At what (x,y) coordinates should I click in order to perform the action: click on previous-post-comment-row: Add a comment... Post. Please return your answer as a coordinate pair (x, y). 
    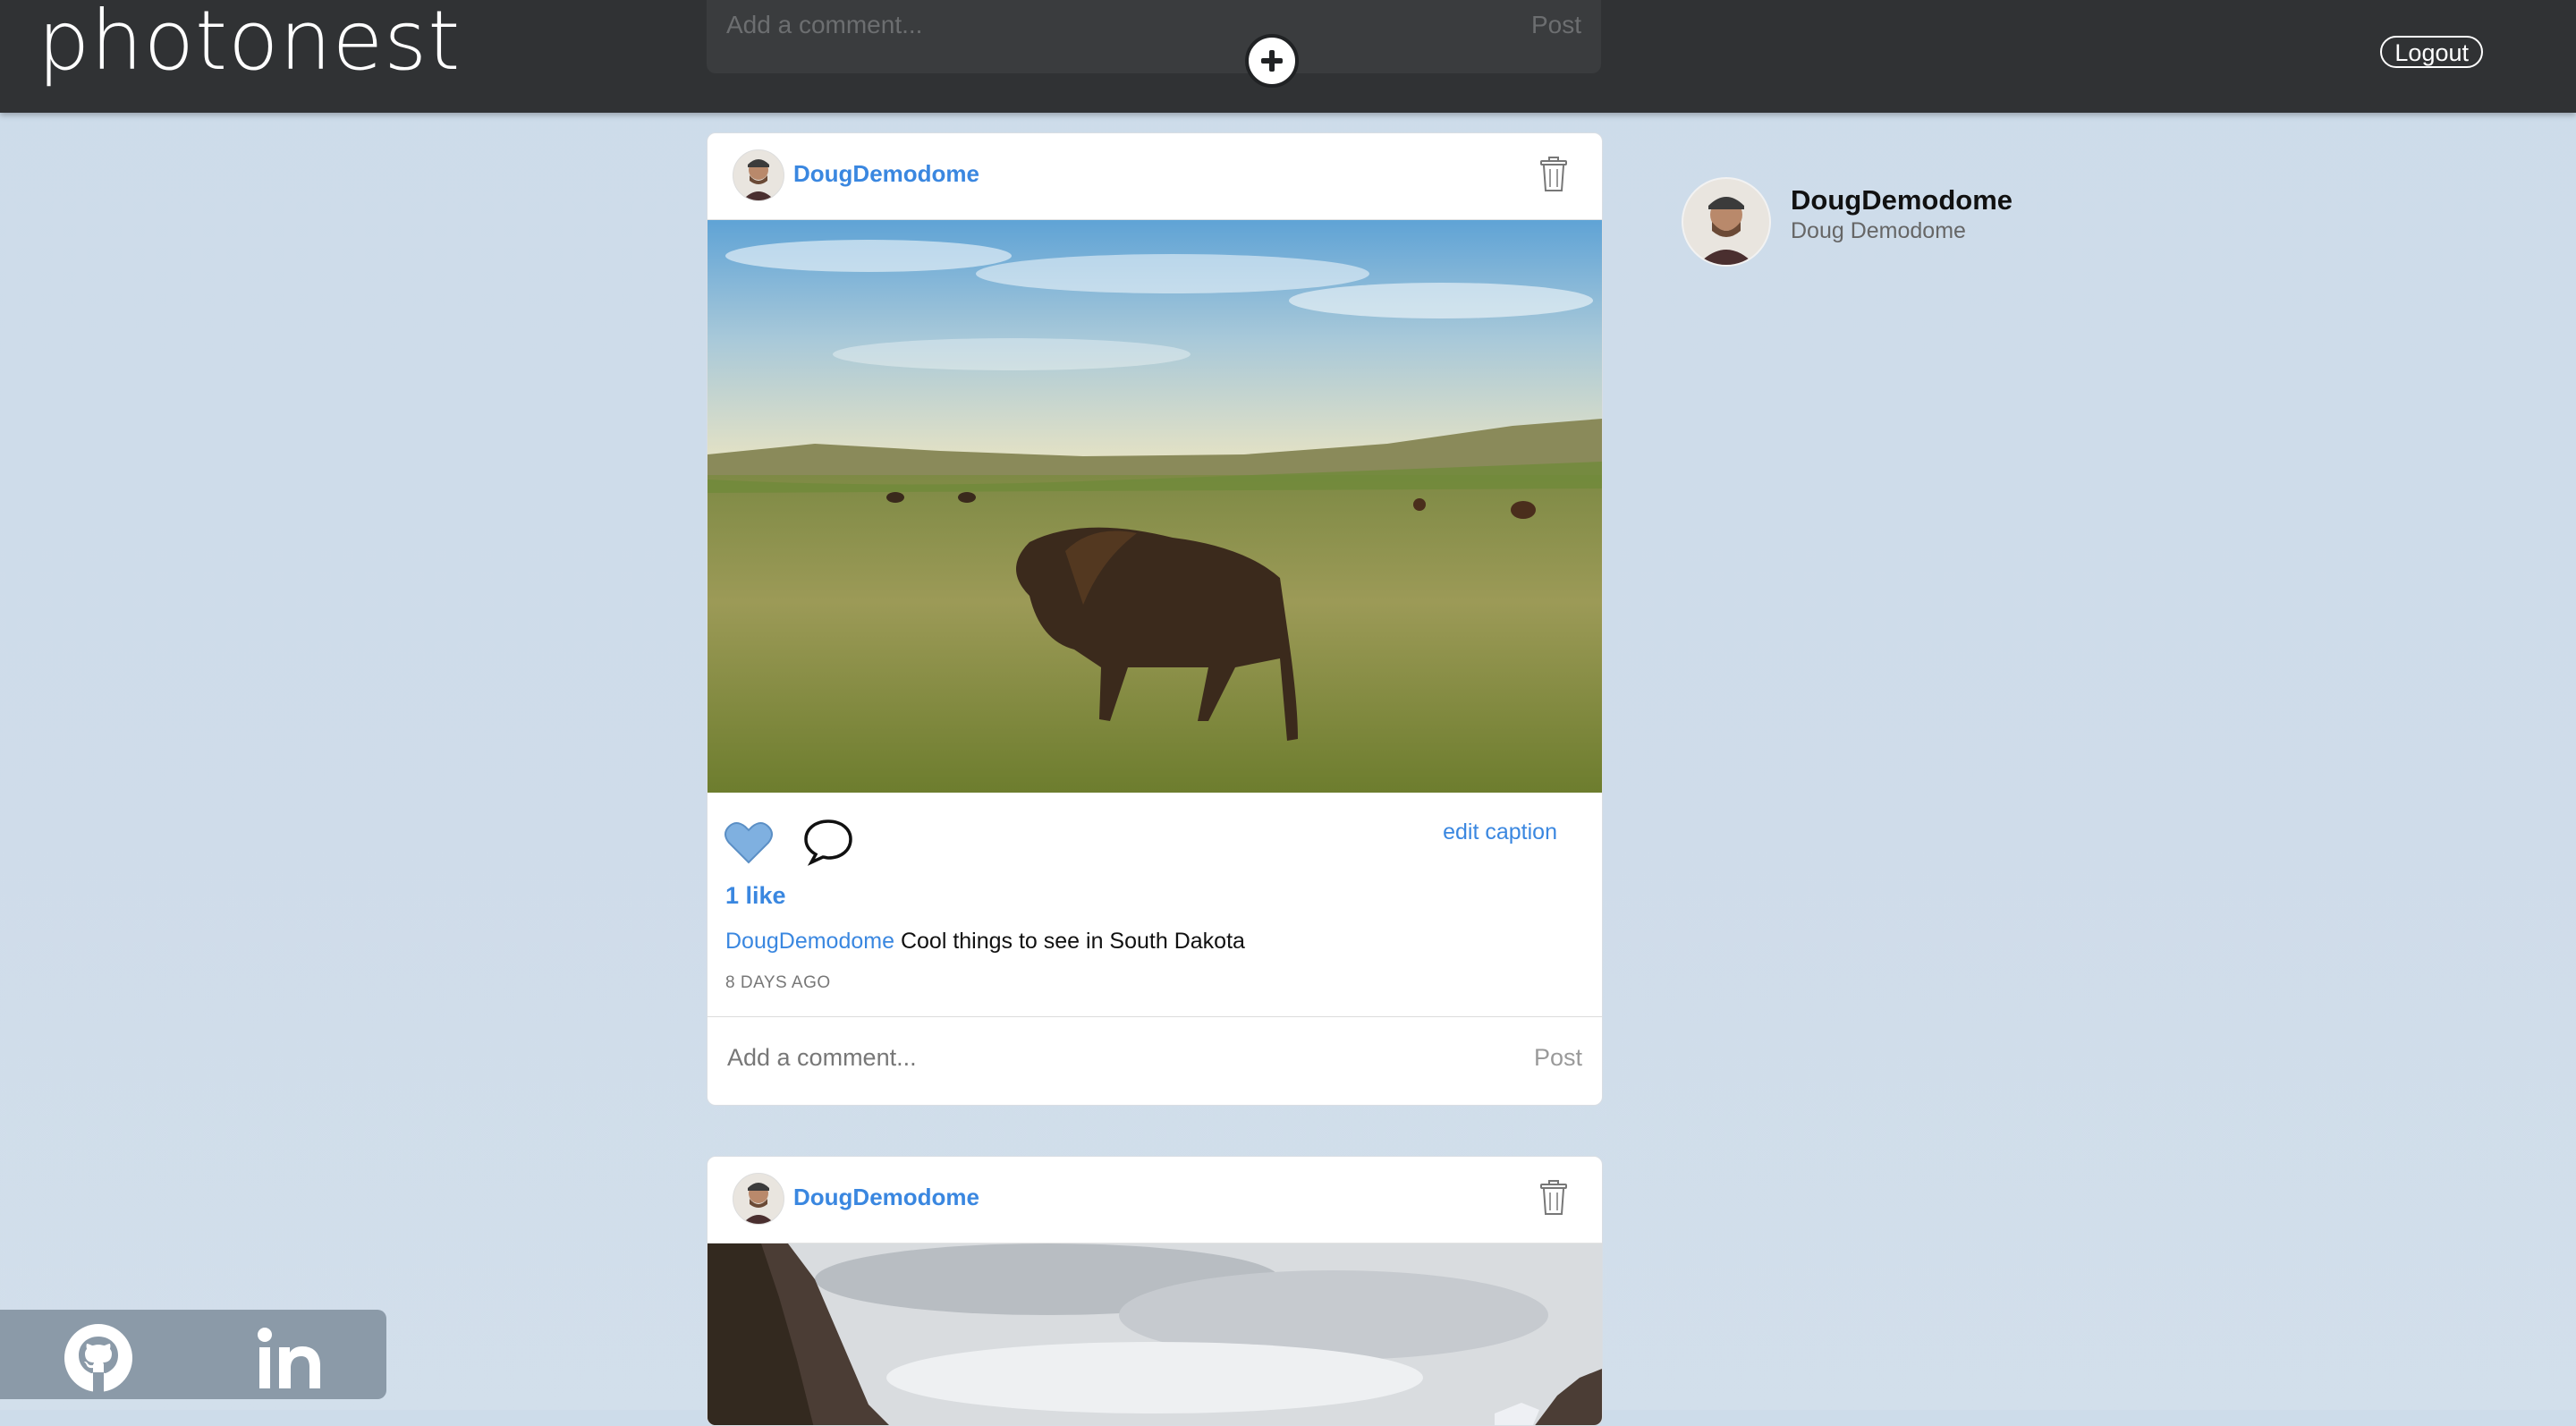
    Looking at the image, I should click on (1154, 36).